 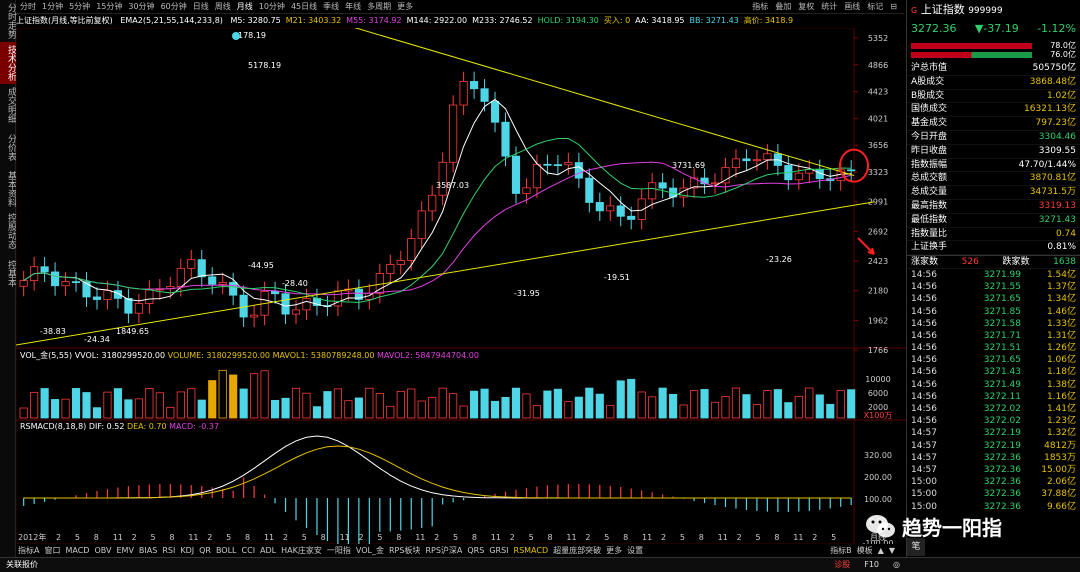 I want to click on sidebar-tab-1: 技术分析, so click(x=8, y=63).